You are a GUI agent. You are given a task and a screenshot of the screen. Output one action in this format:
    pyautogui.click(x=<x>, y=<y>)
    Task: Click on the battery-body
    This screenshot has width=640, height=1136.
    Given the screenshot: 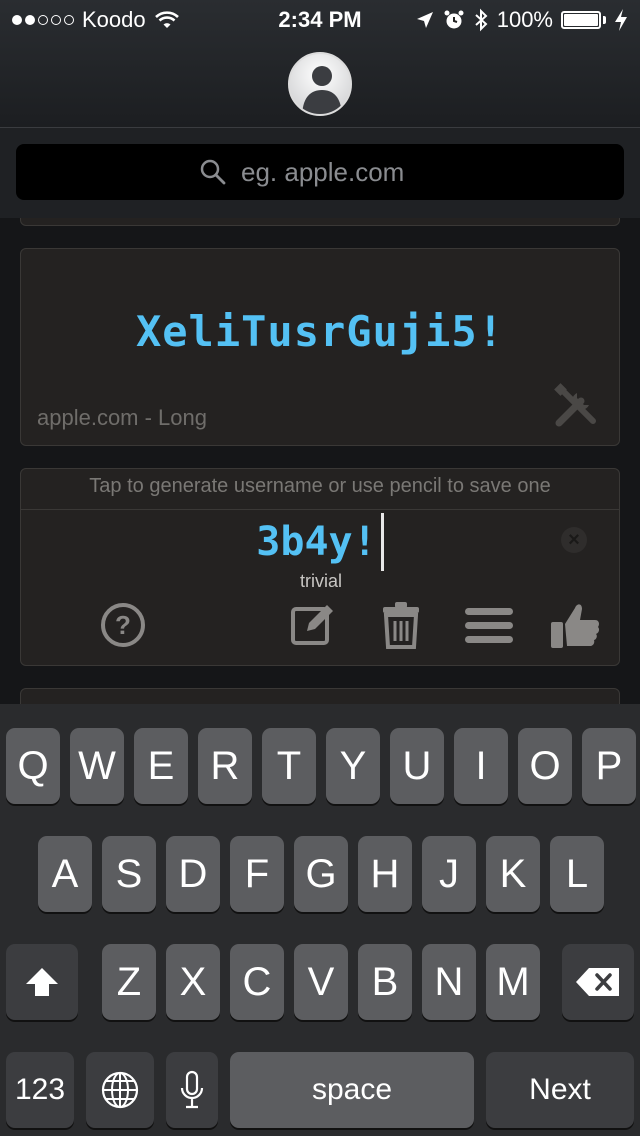 What is the action you would take?
    pyautogui.click(x=581, y=20)
    